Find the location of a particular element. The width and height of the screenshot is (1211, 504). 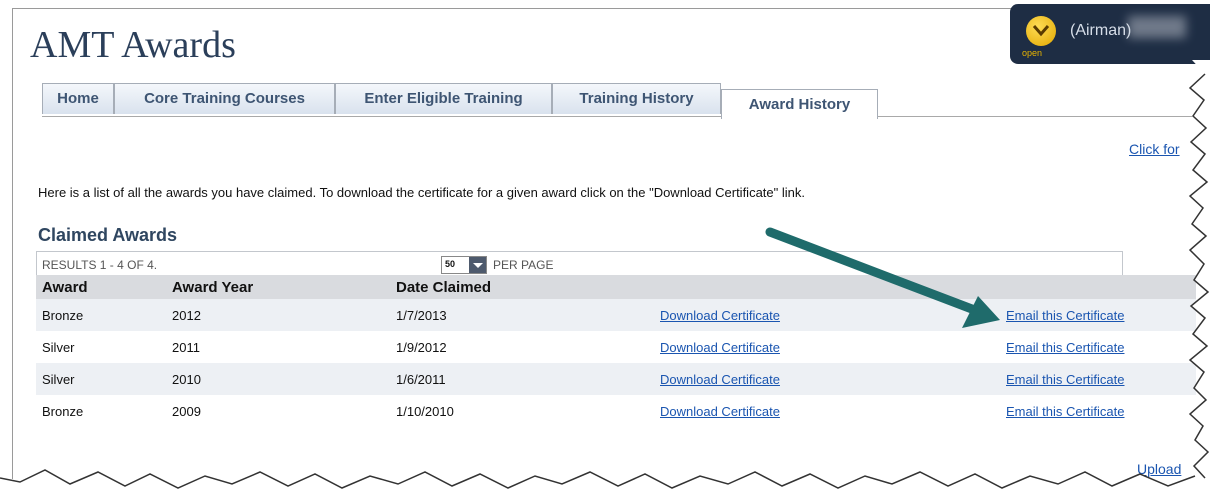

column-header-award-year: Award Year is located at coordinates (278, 287).